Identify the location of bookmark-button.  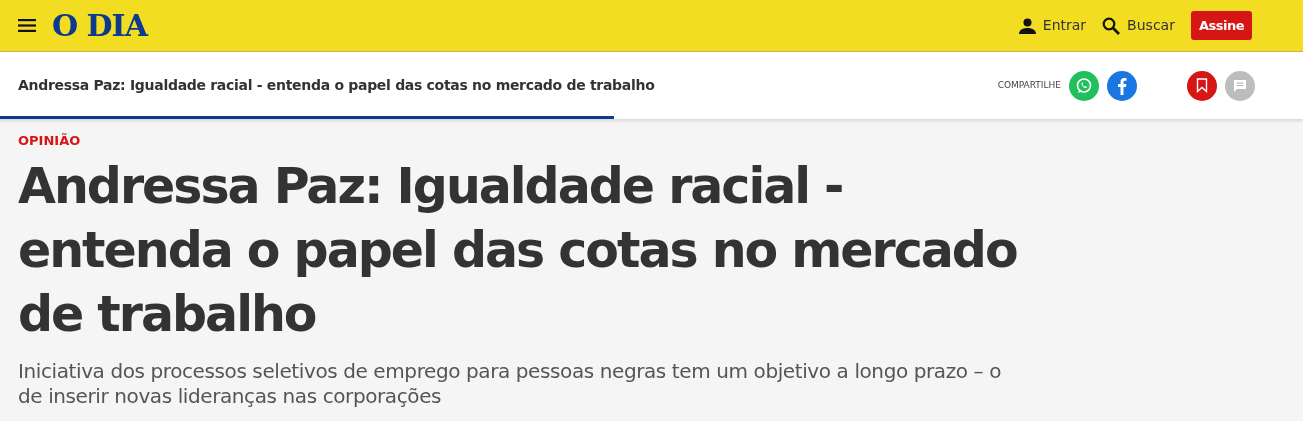
(1202, 85).